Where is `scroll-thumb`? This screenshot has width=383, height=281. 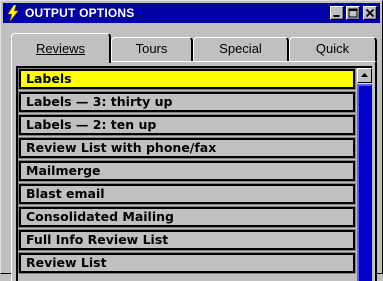 scroll-thumb is located at coordinates (364, 182).